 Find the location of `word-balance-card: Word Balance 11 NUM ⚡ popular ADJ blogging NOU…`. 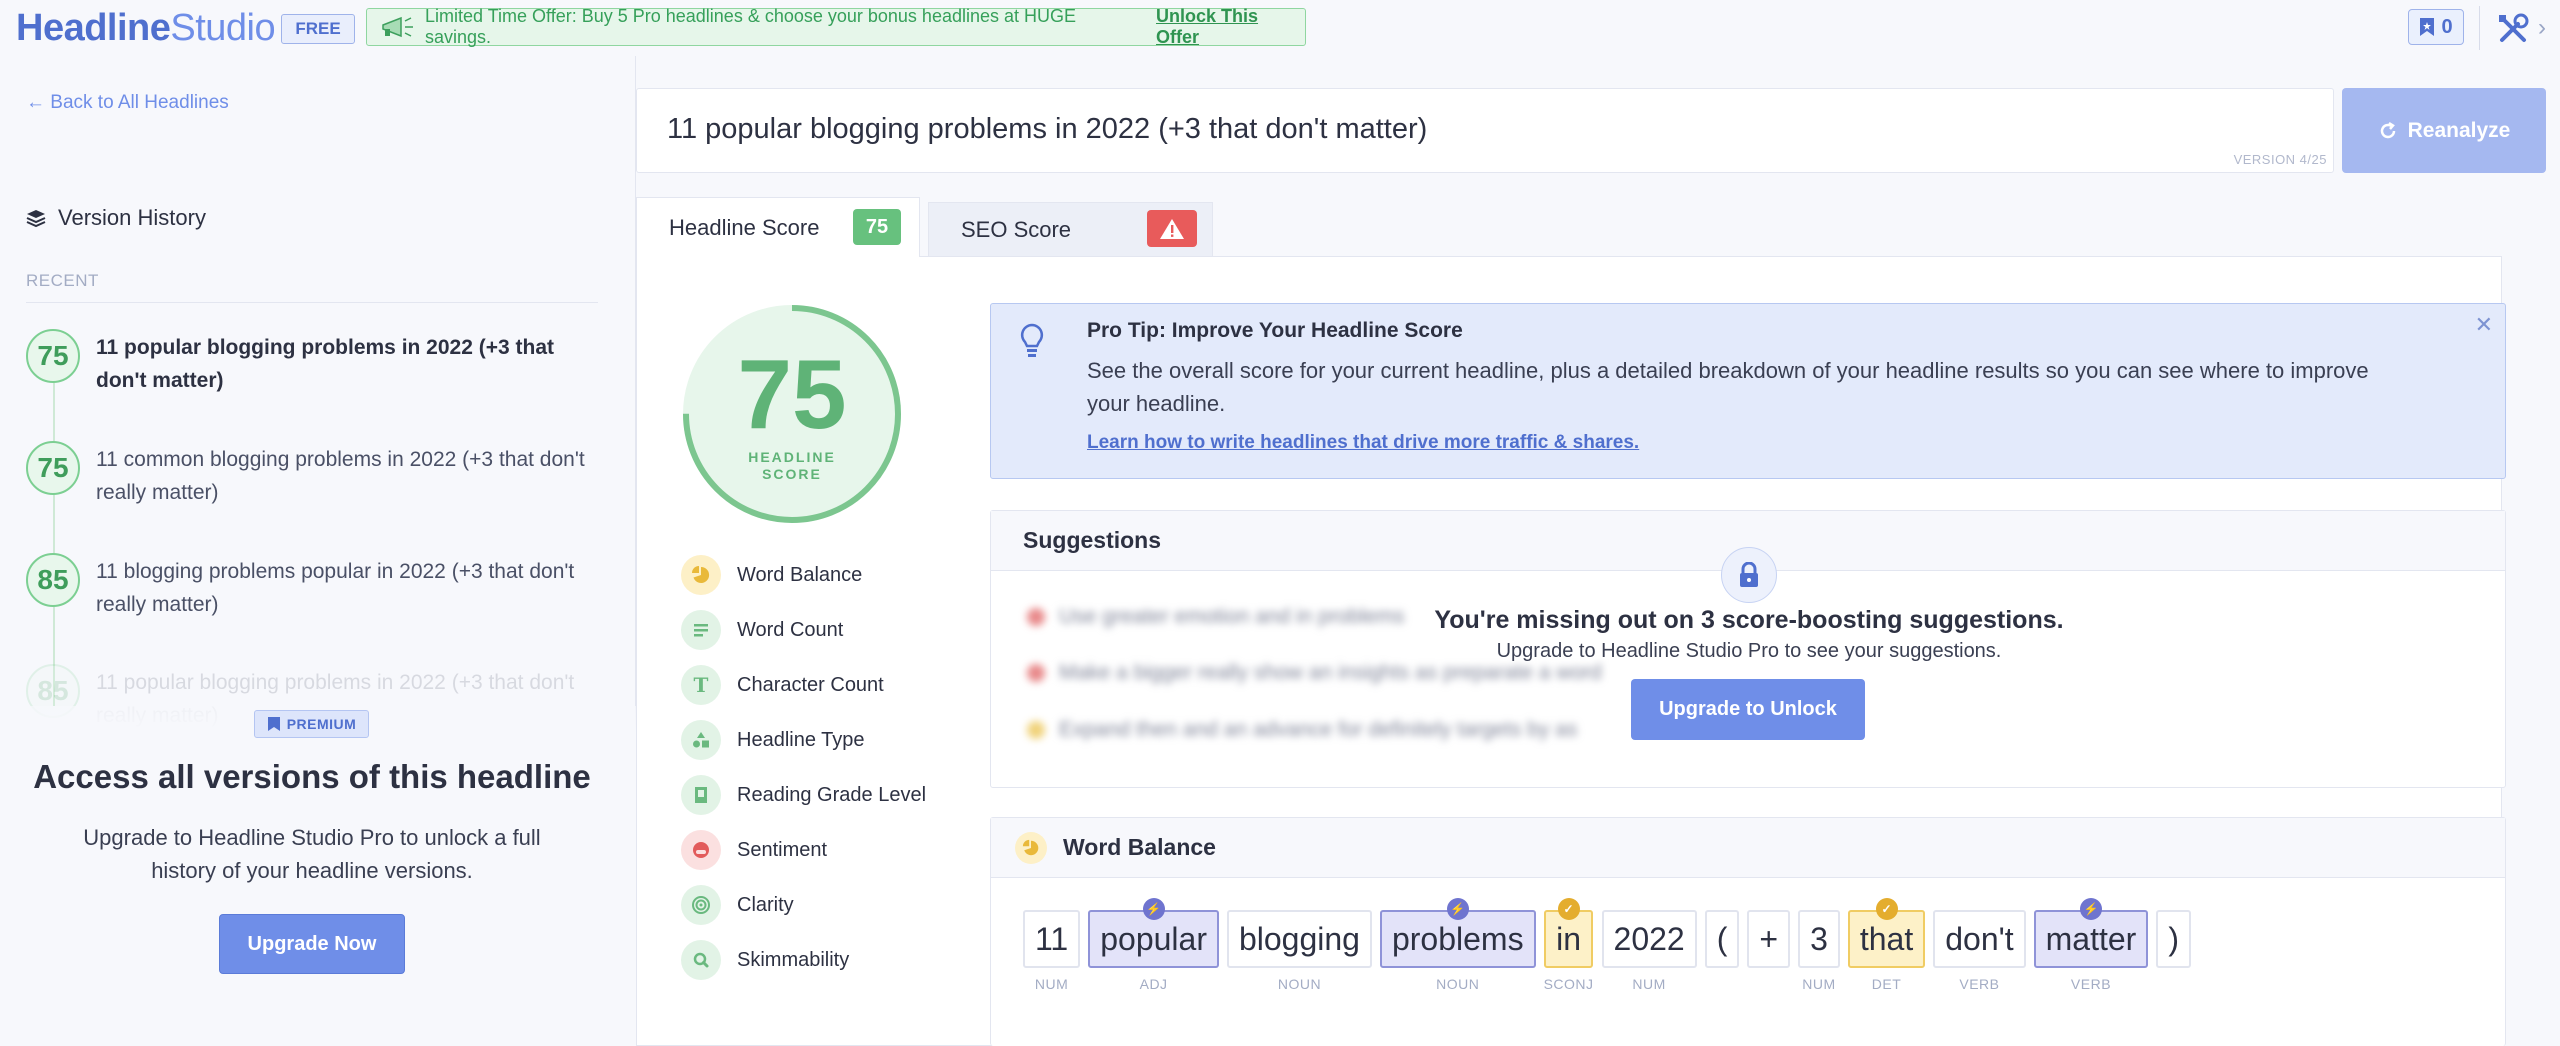

word-balance-card: Word Balance 11 NUM ⚡ popular ADJ blogging NOU… is located at coordinates (1748, 931).